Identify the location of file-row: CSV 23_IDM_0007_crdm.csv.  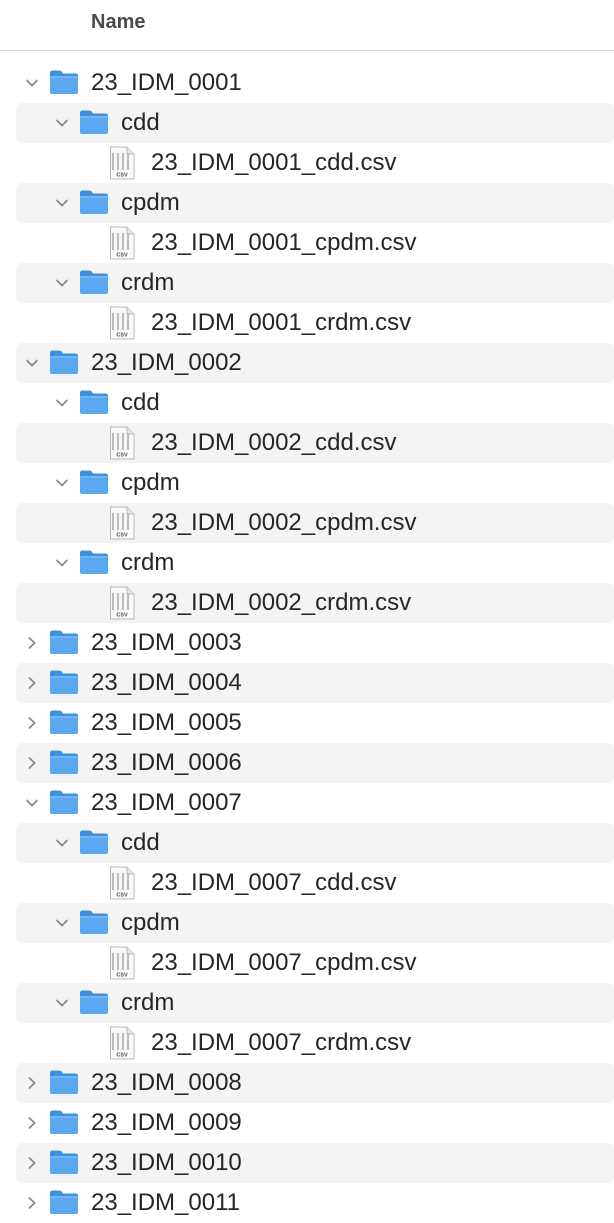
(307, 1043).